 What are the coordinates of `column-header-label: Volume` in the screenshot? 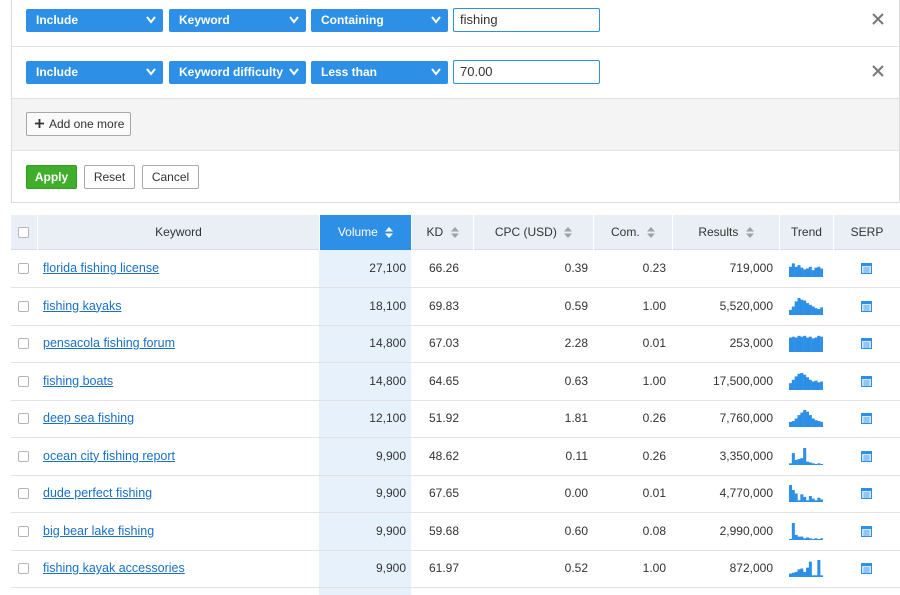 It's located at (357, 232).